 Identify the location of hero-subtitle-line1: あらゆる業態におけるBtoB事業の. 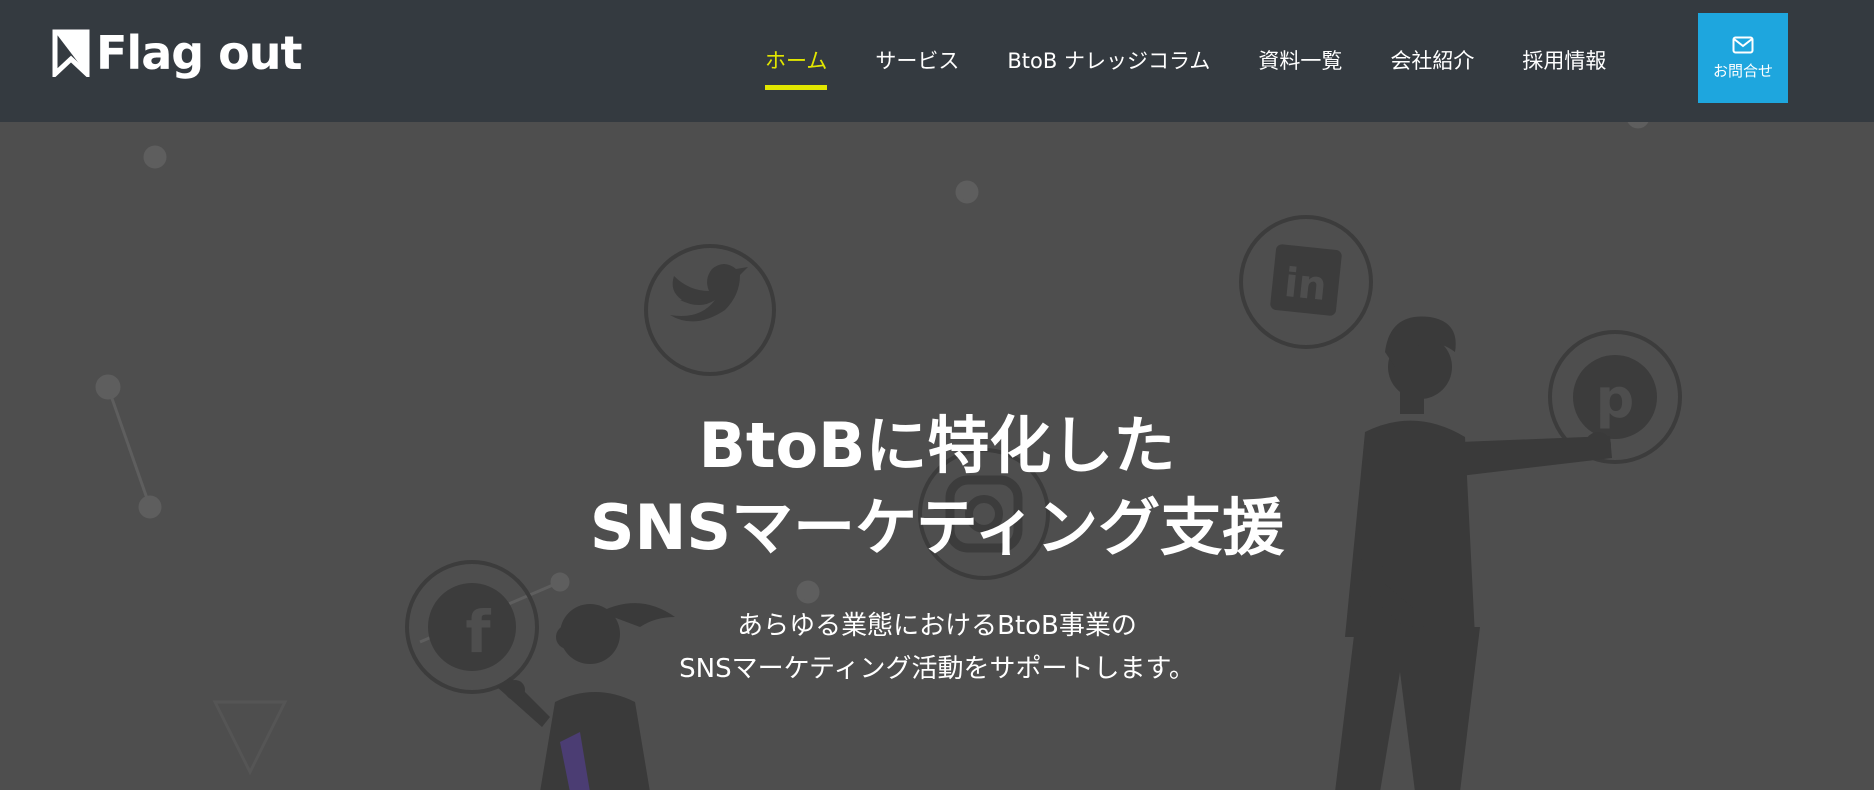
(937, 626).